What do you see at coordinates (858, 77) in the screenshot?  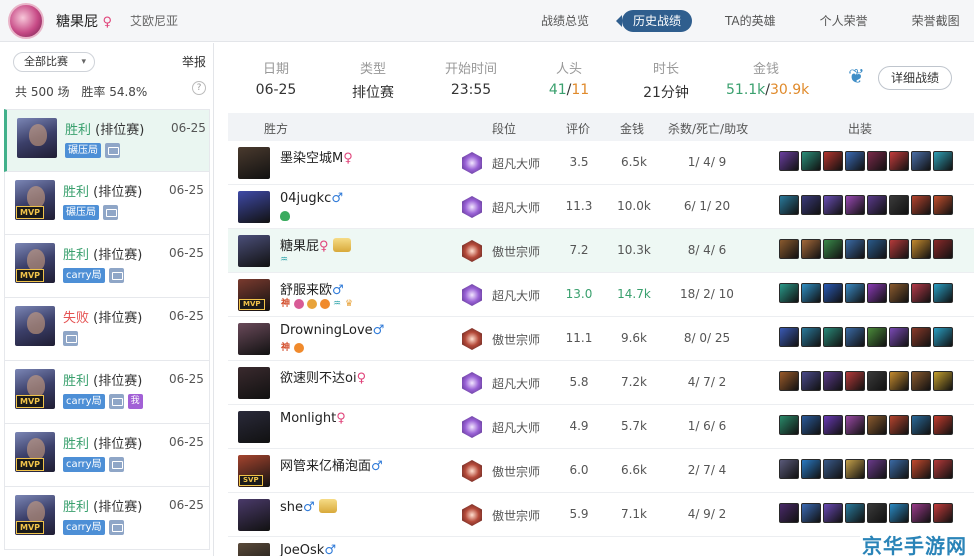 I see `lotus-icon: ❦` at bounding box center [858, 77].